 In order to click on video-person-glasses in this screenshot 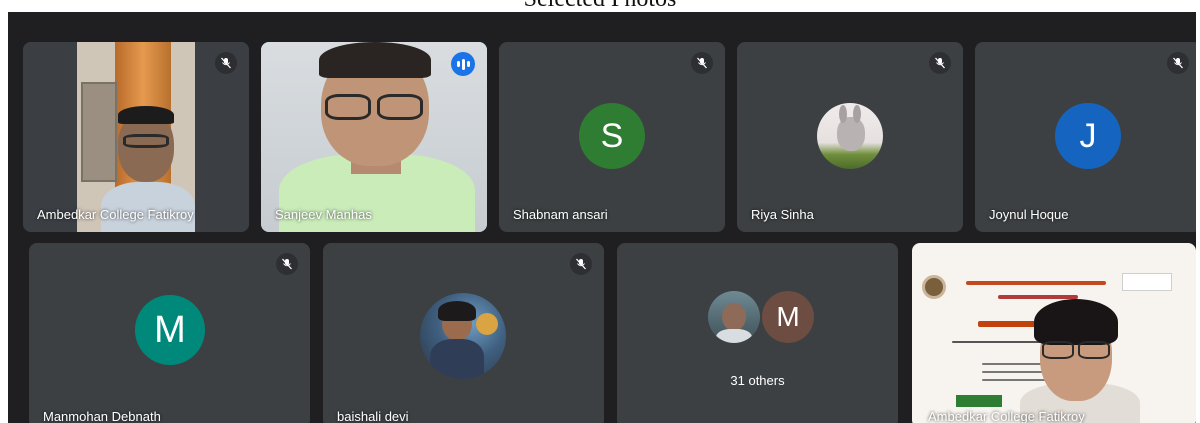, I will do `click(146, 141)`.